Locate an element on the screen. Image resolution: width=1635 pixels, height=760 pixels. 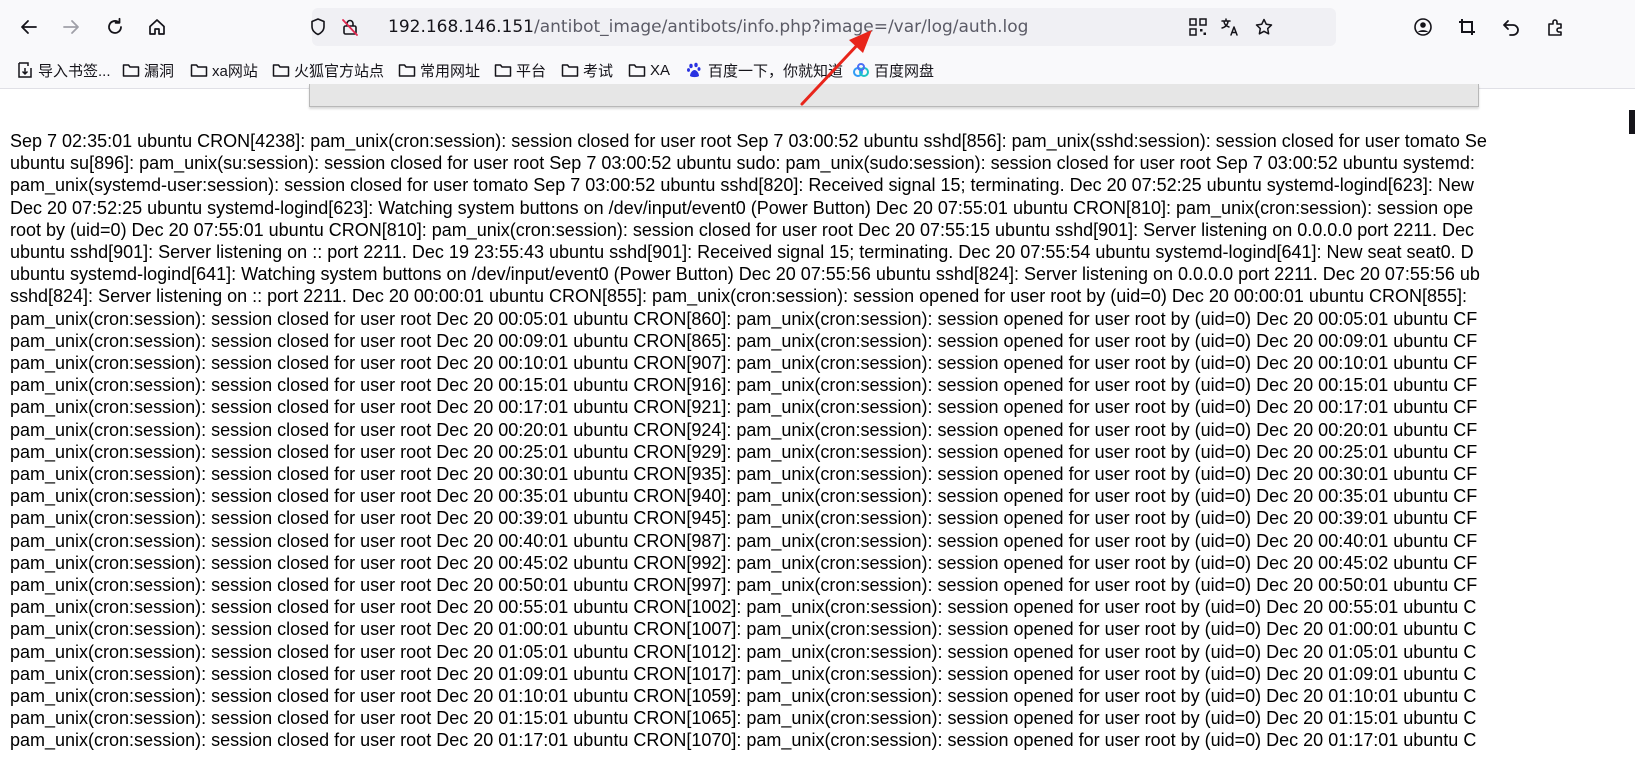
bookmark-folder-exam: 考试 is located at coordinates (587, 70).